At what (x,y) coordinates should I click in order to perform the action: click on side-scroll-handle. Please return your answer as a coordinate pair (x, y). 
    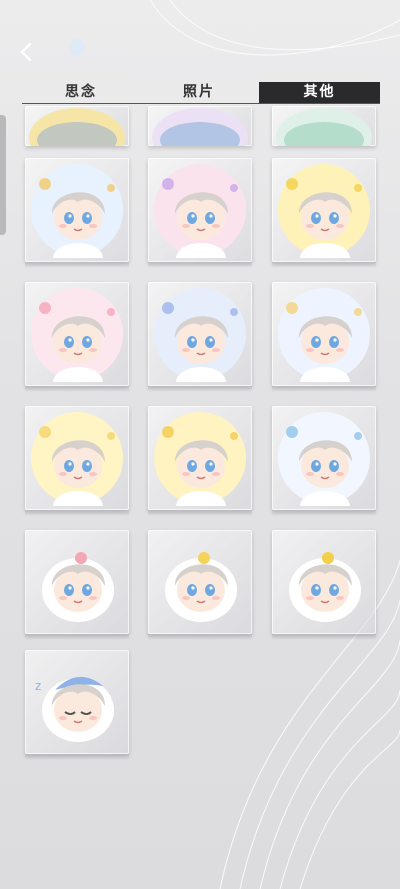
    Looking at the image, I should click on (3, 175).